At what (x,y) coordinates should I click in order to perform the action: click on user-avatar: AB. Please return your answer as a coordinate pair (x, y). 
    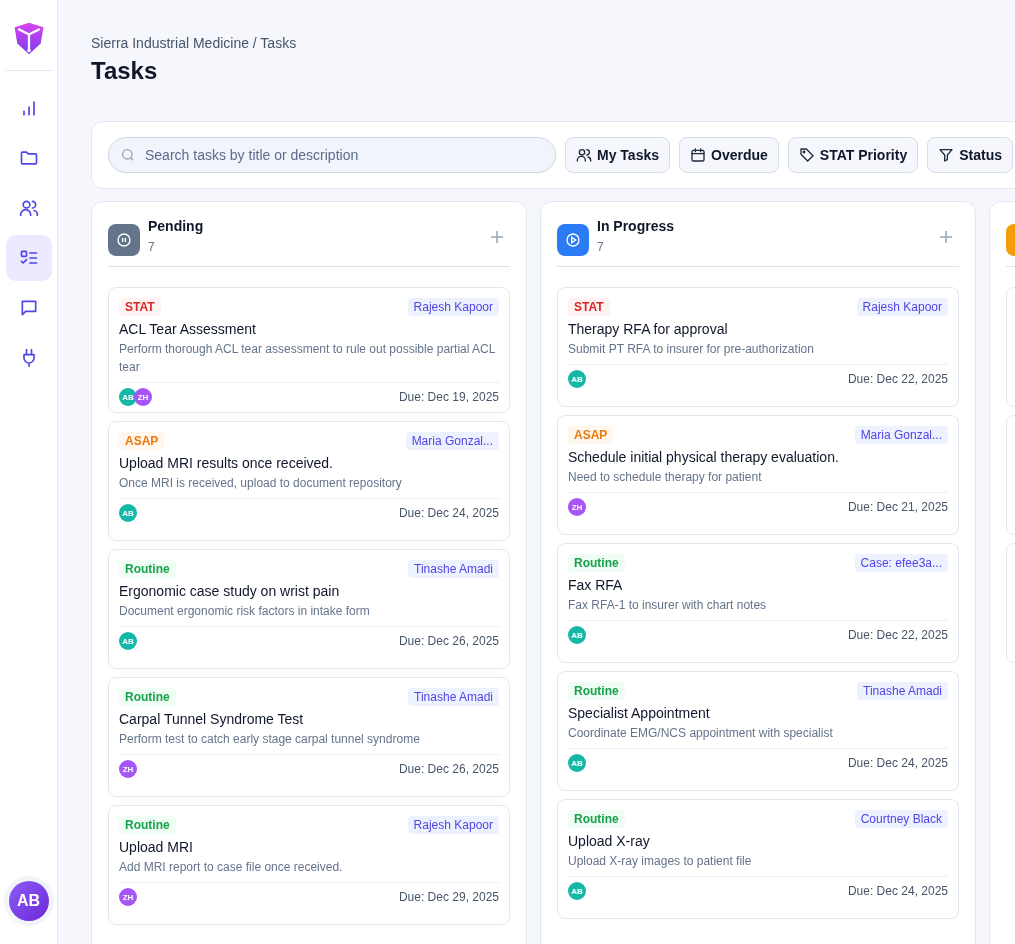
    Looking at the image, I should click on (28, 901).